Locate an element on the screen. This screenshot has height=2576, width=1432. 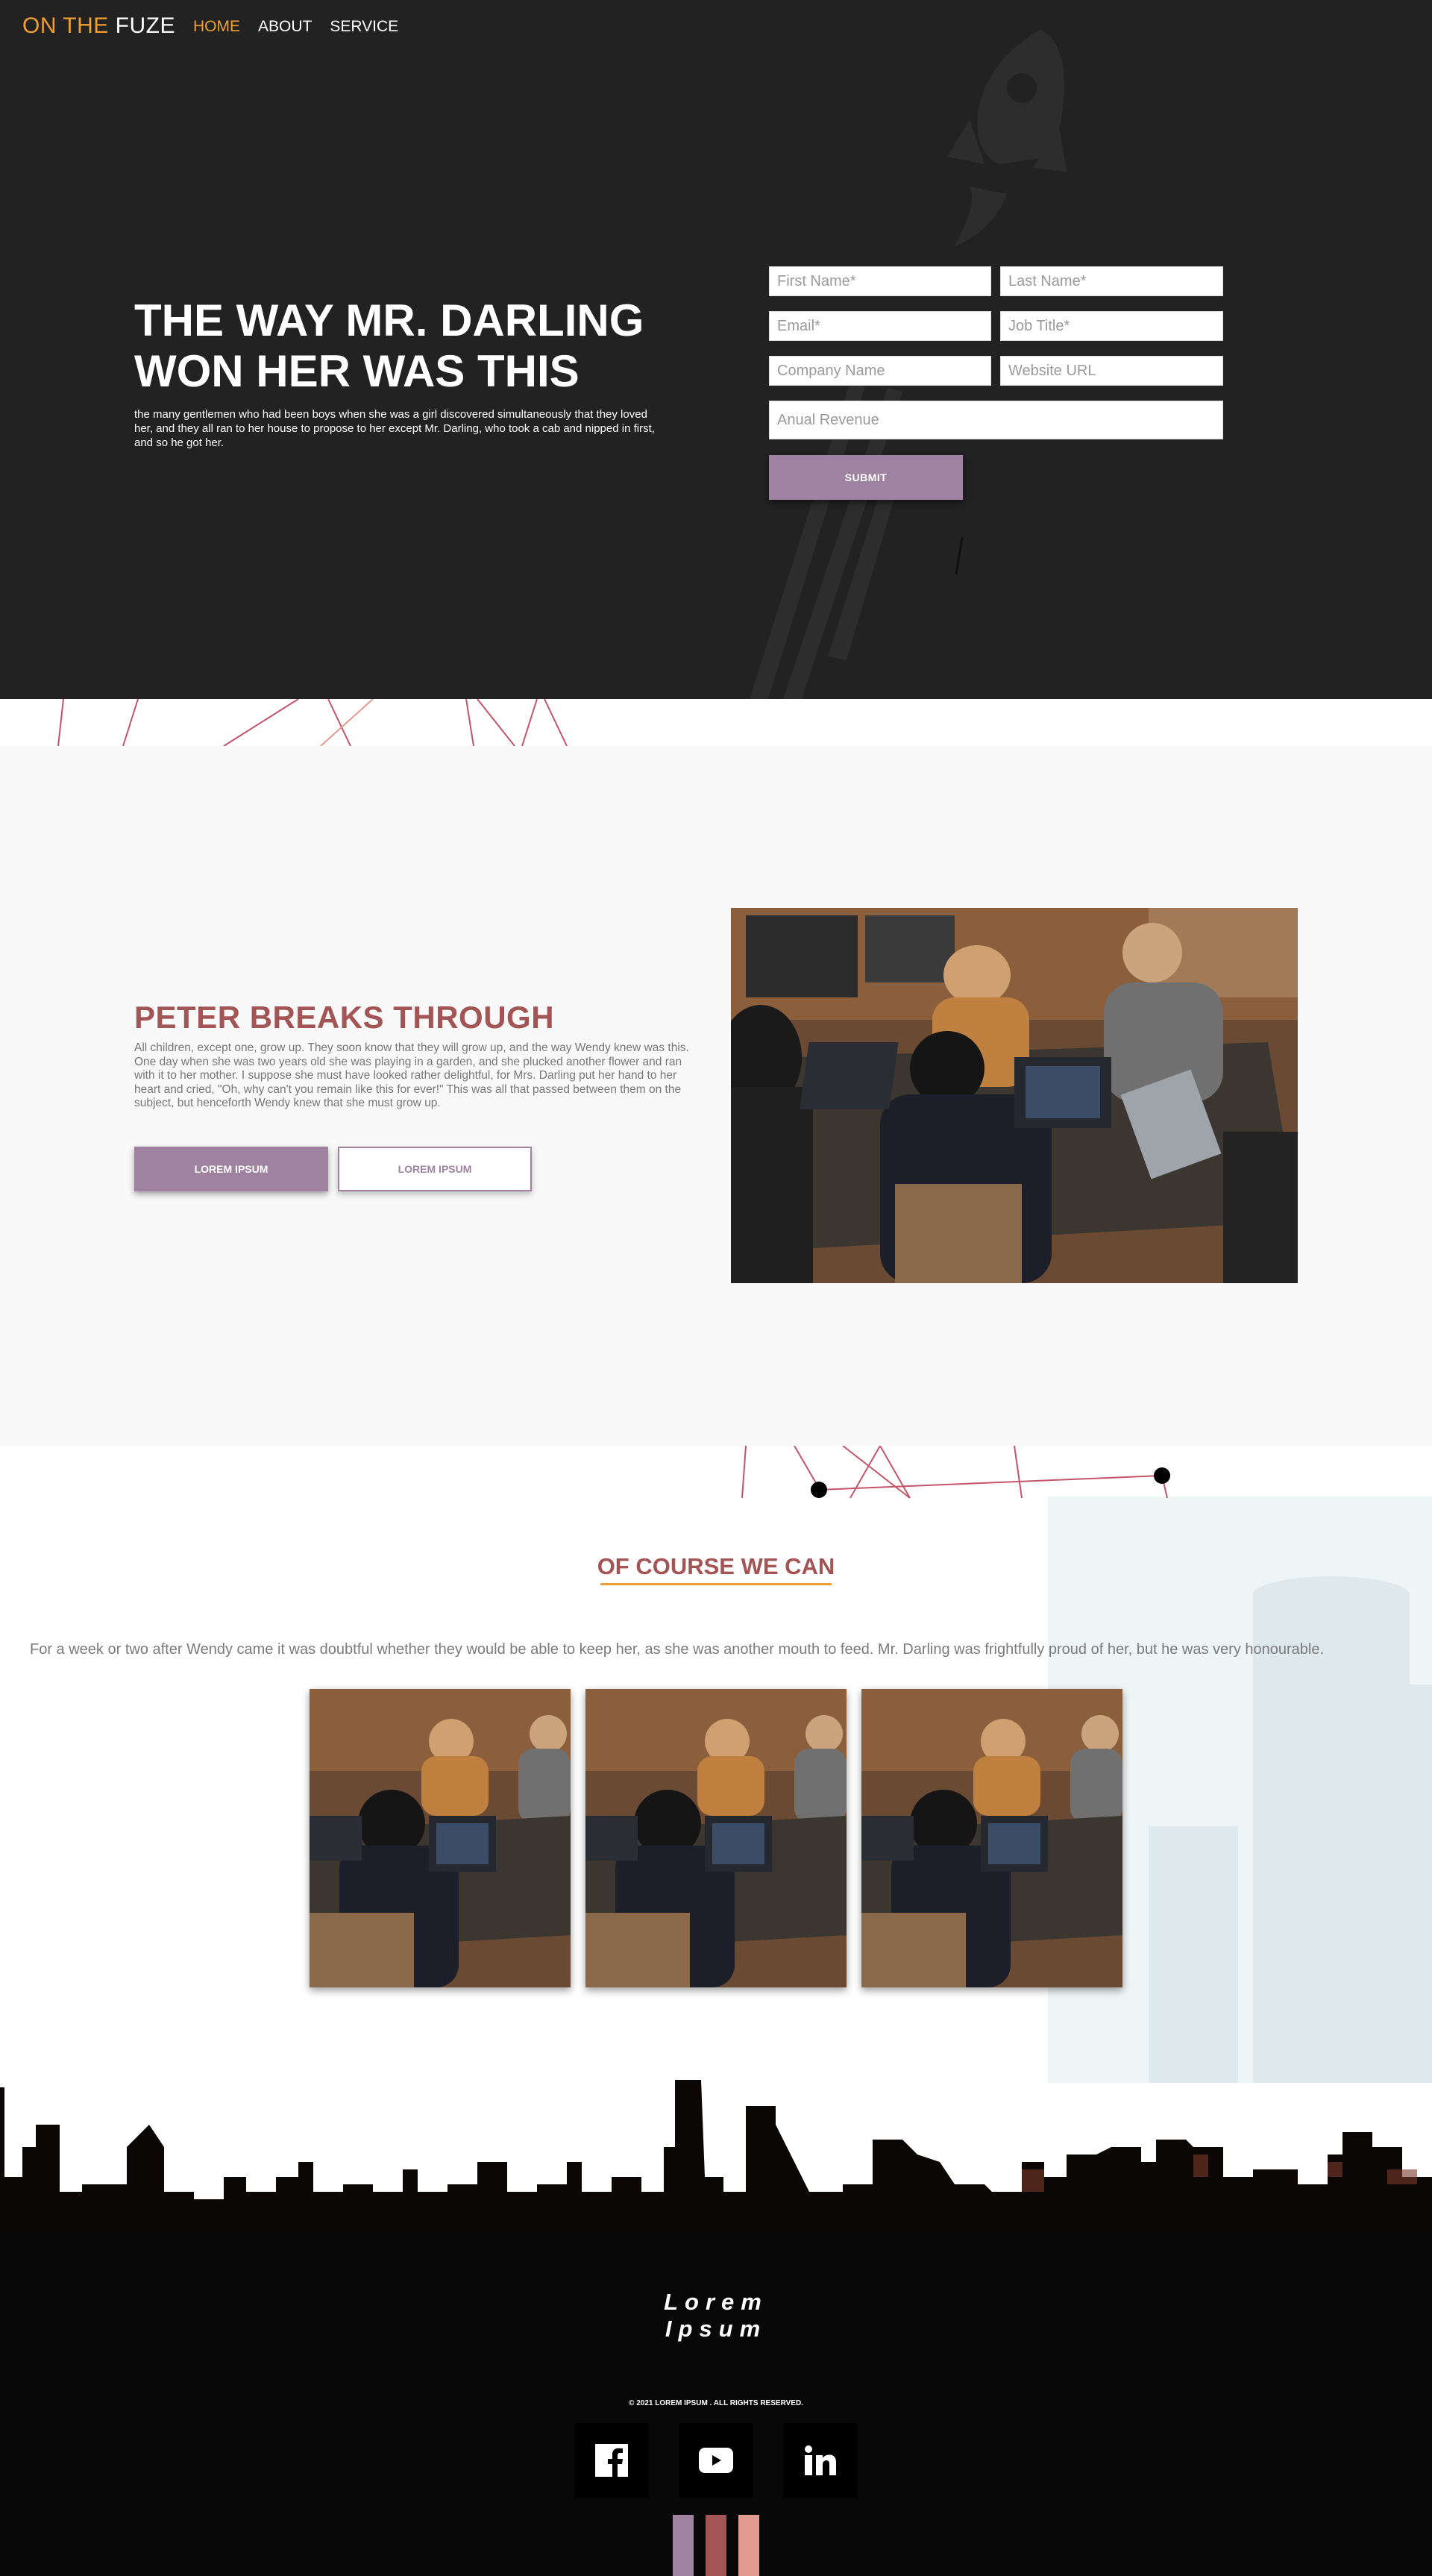
brand-part1: ON THE is located at coordinates (65, 25).